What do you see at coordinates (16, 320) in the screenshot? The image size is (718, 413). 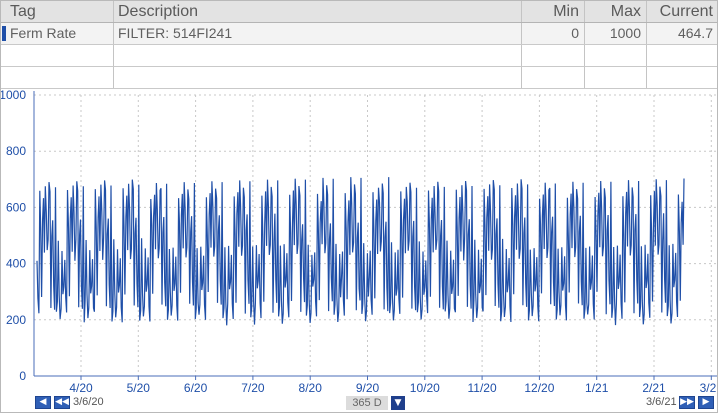 I see `y-tick-label: 200` at bounding box center [16, 320].